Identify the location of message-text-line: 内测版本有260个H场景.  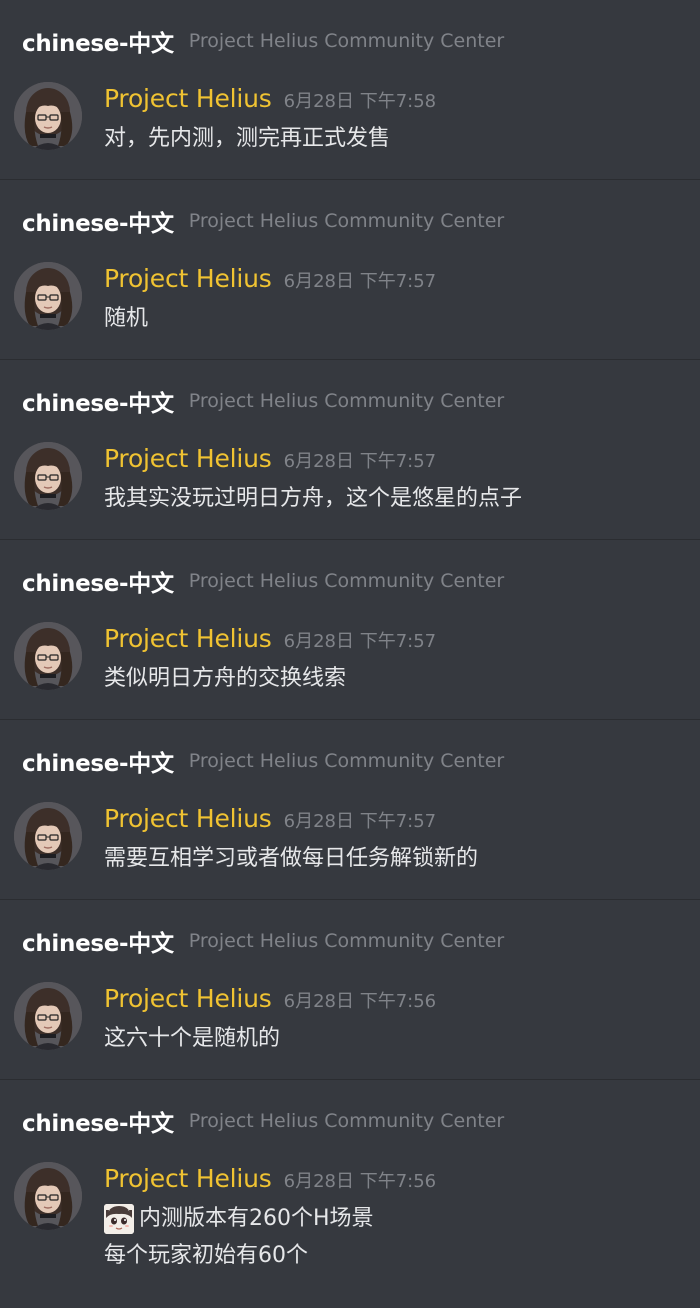
(397, 1218).